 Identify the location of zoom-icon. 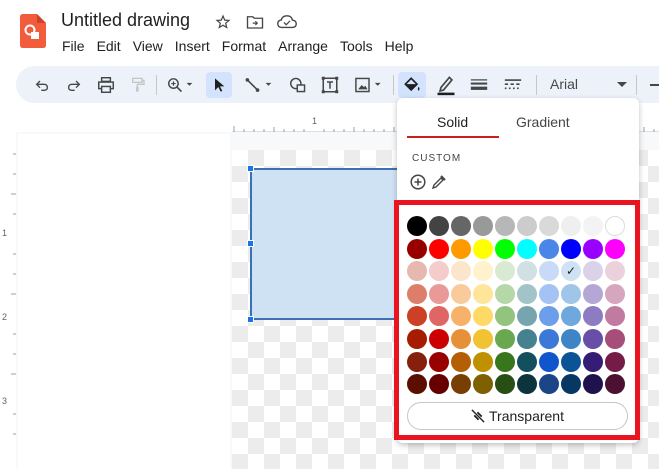
(180, 85).